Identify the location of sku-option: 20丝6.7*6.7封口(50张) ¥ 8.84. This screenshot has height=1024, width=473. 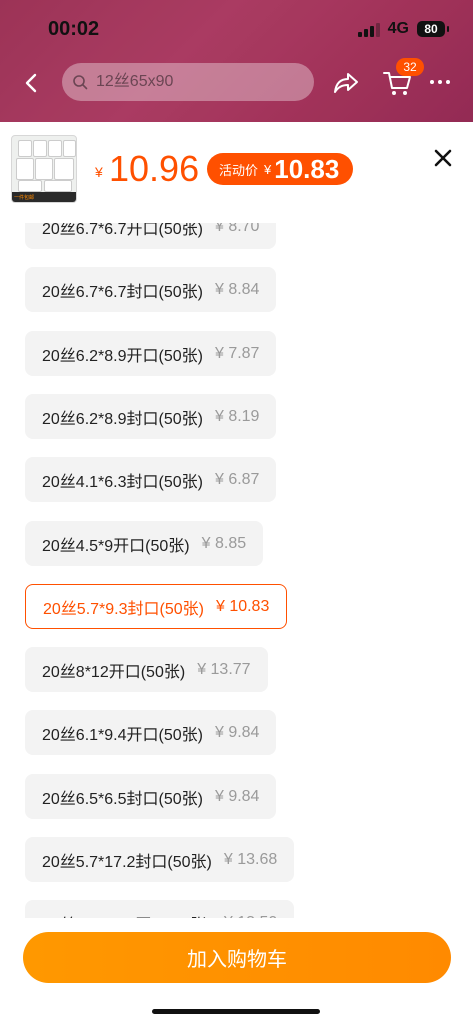
(151, 289).